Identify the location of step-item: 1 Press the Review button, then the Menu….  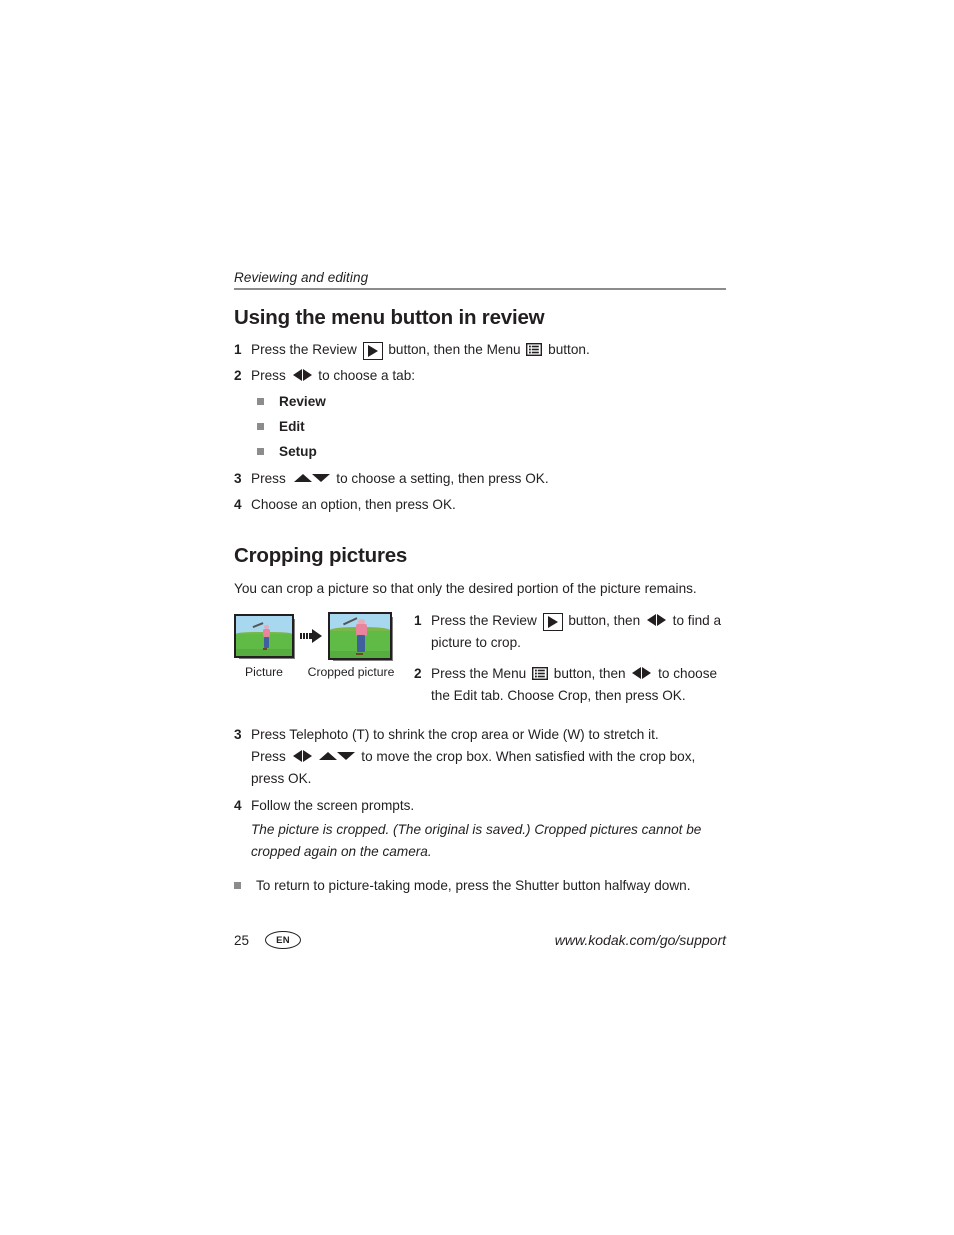
(480, 350).